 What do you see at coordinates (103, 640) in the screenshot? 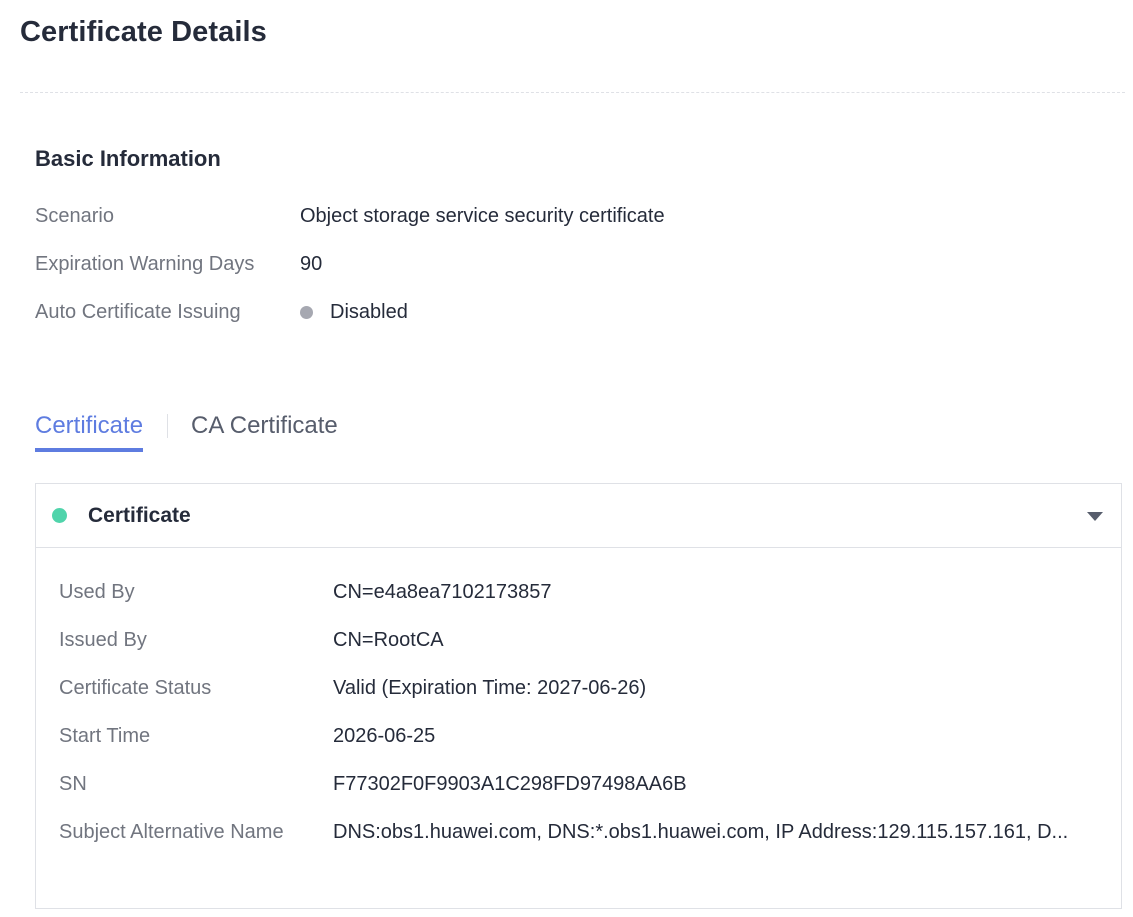
I see `detail-label: Issued By` at bounding box center [103, 640].